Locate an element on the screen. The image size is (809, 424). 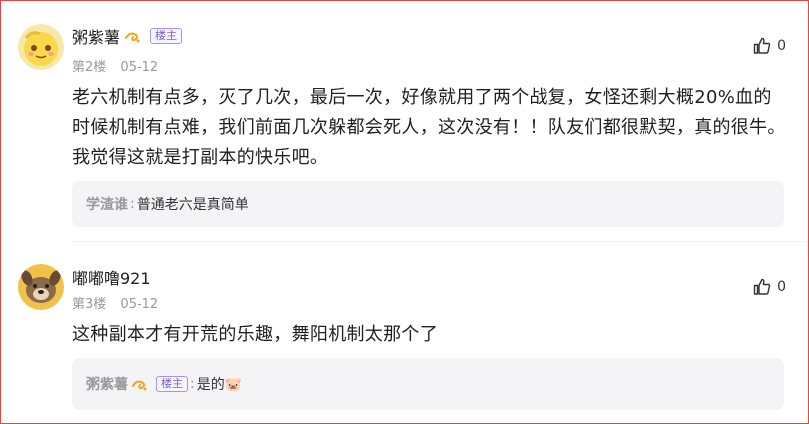
comment-meta: 第3楼 05-12 is located at coordinates (115, 302).